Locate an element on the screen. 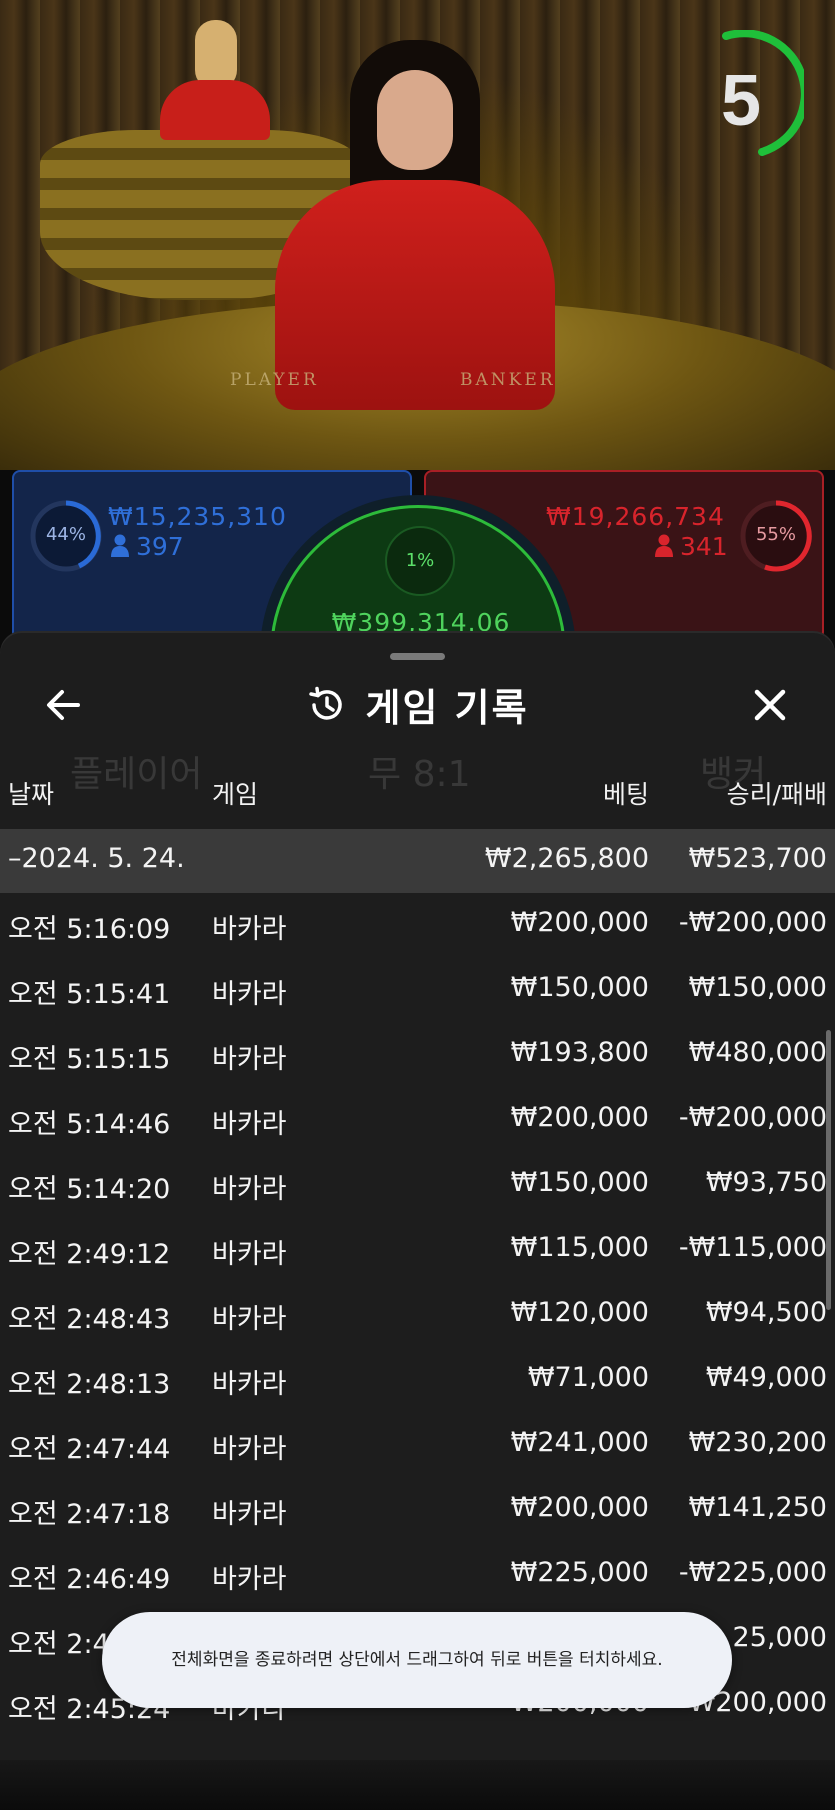  row-bet: ₩241,000 is located at coordinates (579, 1442).